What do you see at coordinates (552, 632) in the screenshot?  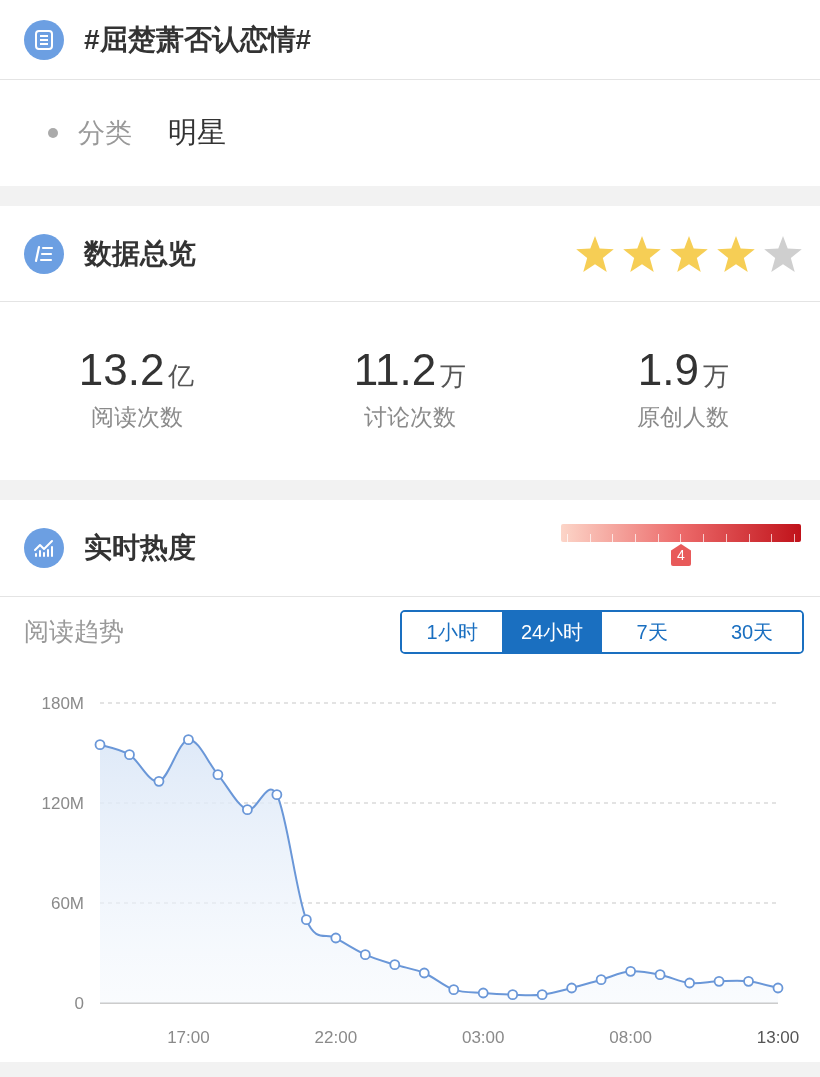 I see `range-tab: 24小时` at bounding box center [552, 632].